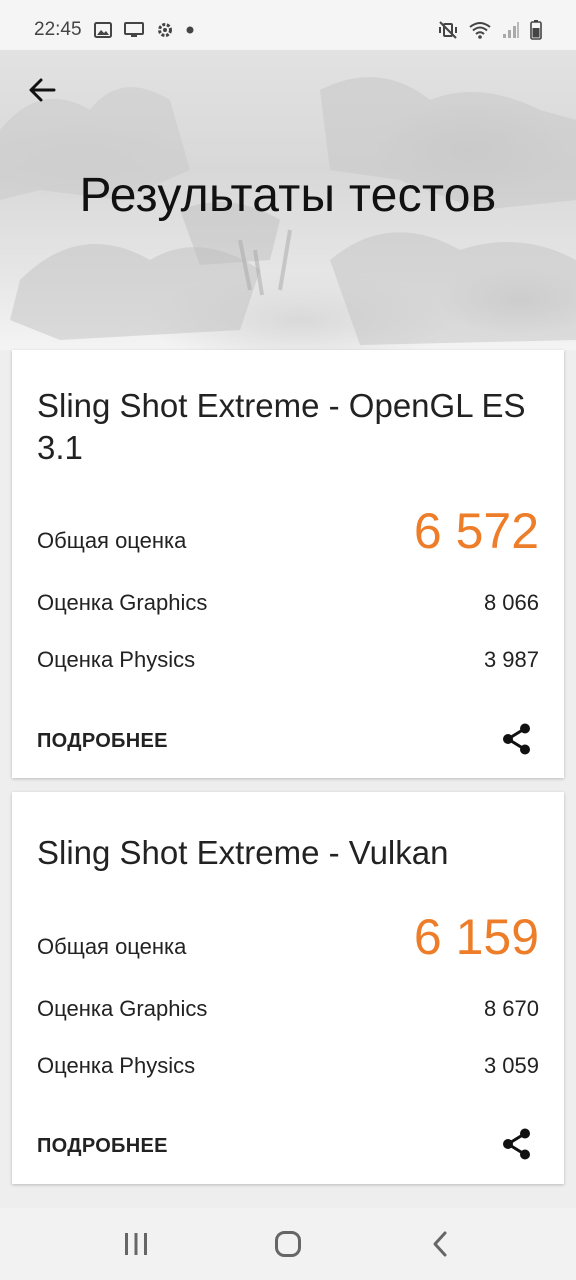  I want to click on cast-icon, so click(133, 30).